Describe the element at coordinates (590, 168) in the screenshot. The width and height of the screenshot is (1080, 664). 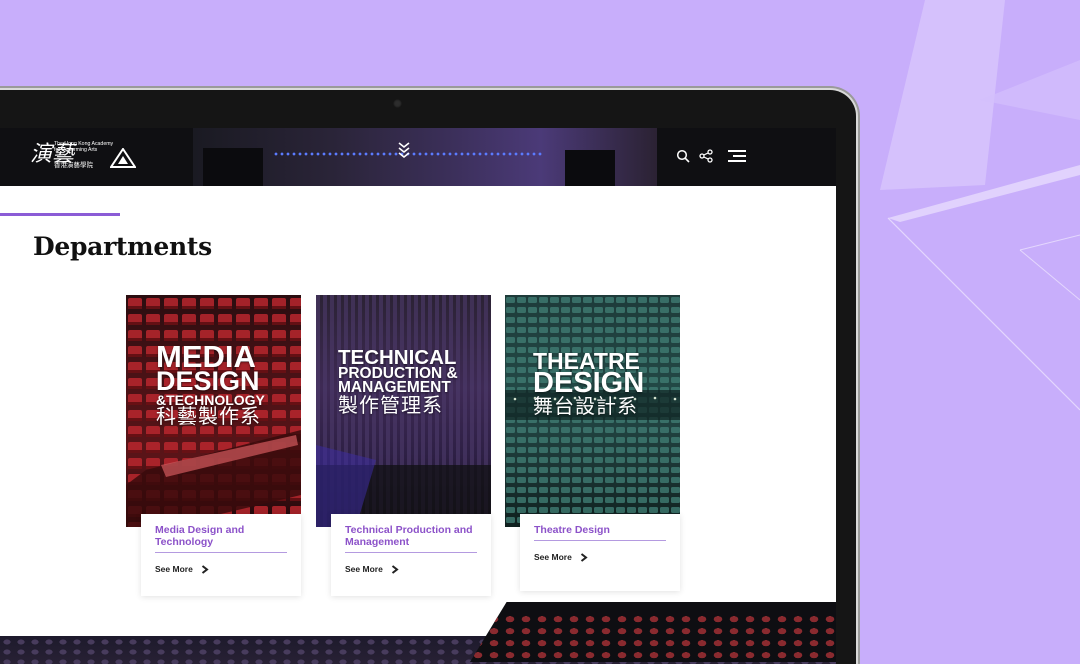
I see `banner-stage-right` at that location.